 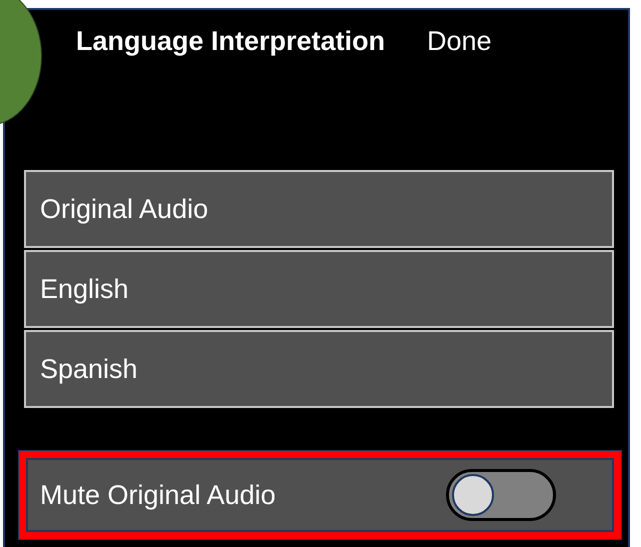 I want to click on language-option: Original Audio, so click(x=319, y=209).